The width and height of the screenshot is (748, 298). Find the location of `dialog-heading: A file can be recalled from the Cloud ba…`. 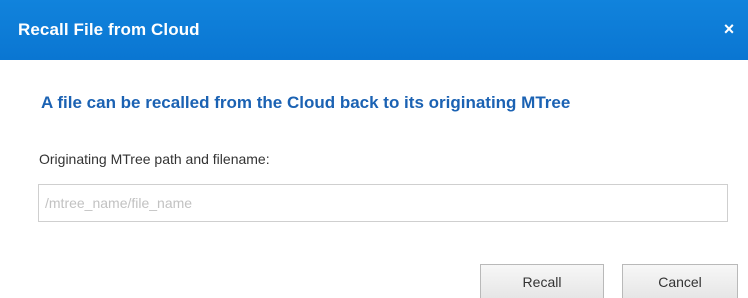

dialog-heading: A file can be recalled from the Cloud ba… is located at coordinates (306, 102).